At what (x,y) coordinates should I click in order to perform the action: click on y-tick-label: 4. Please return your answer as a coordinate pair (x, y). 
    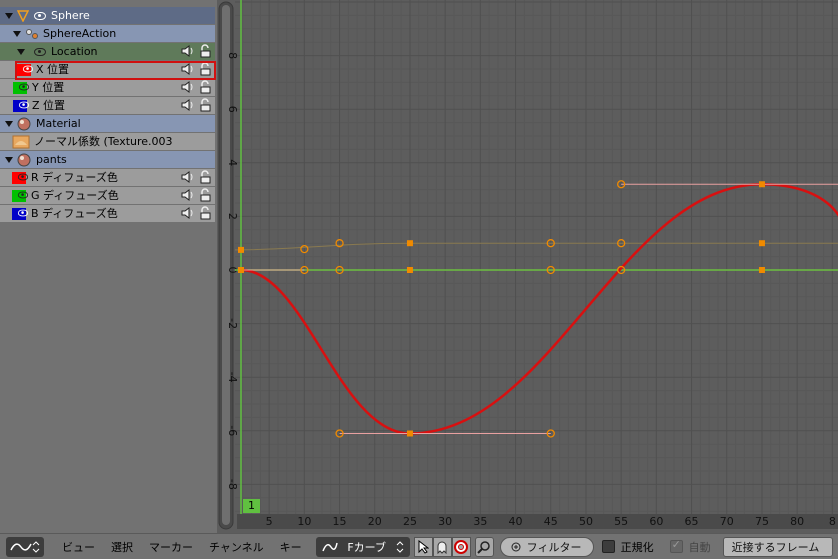
    Looking at the image, I should click on (232, 162).